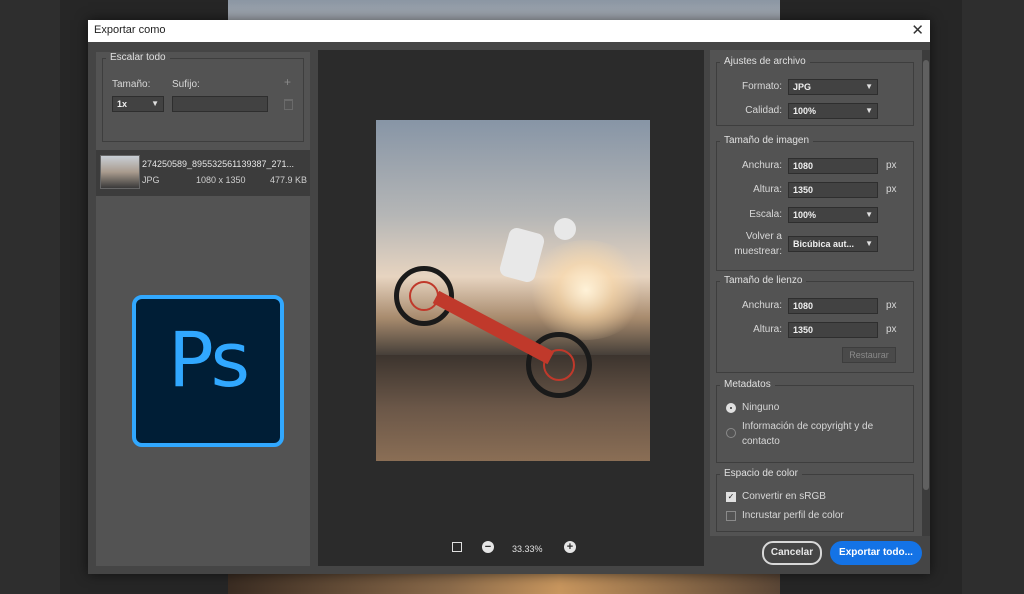  What do you see at coordinates (767, 189) in the screenshot?
I see `image-height-label: Altura:` at bounding box center [767, 189].